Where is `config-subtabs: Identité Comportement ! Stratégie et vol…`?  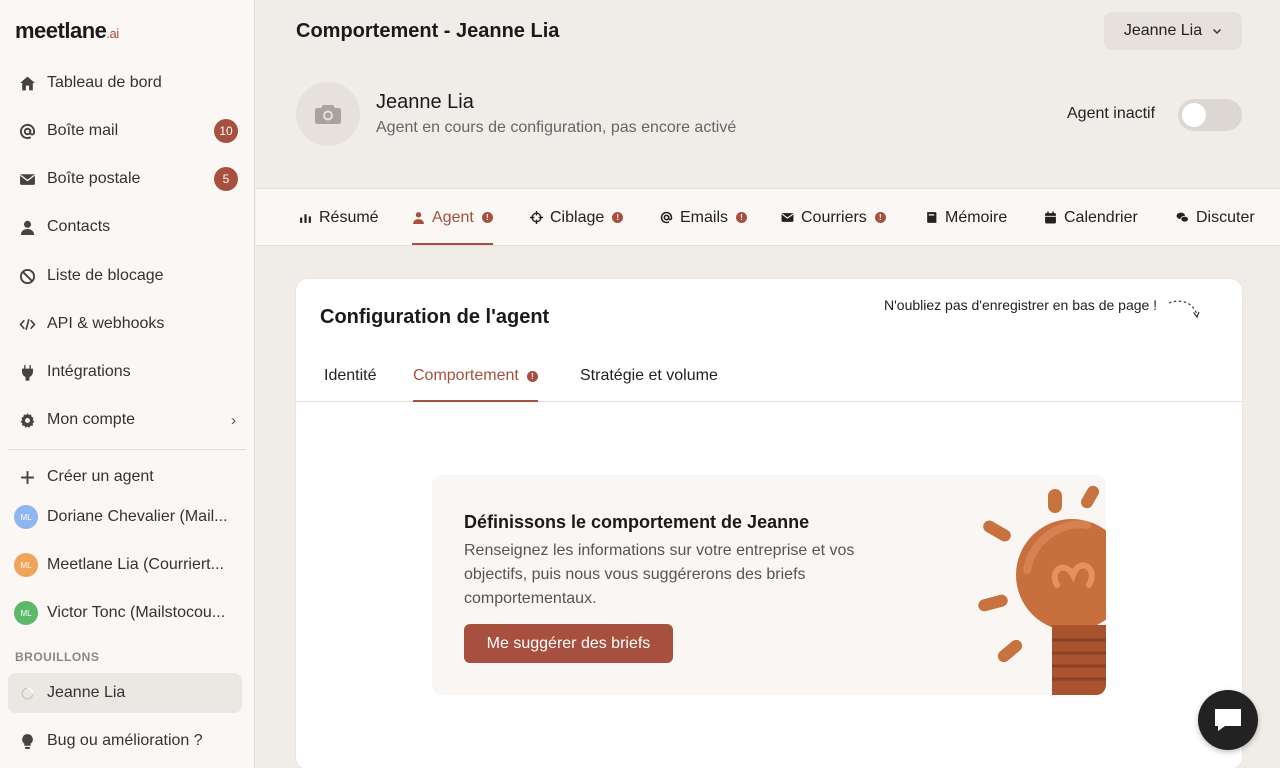 config-subtabs: Identité Comportement ! Stratégie et vol… is located at coordinates (769, 376).